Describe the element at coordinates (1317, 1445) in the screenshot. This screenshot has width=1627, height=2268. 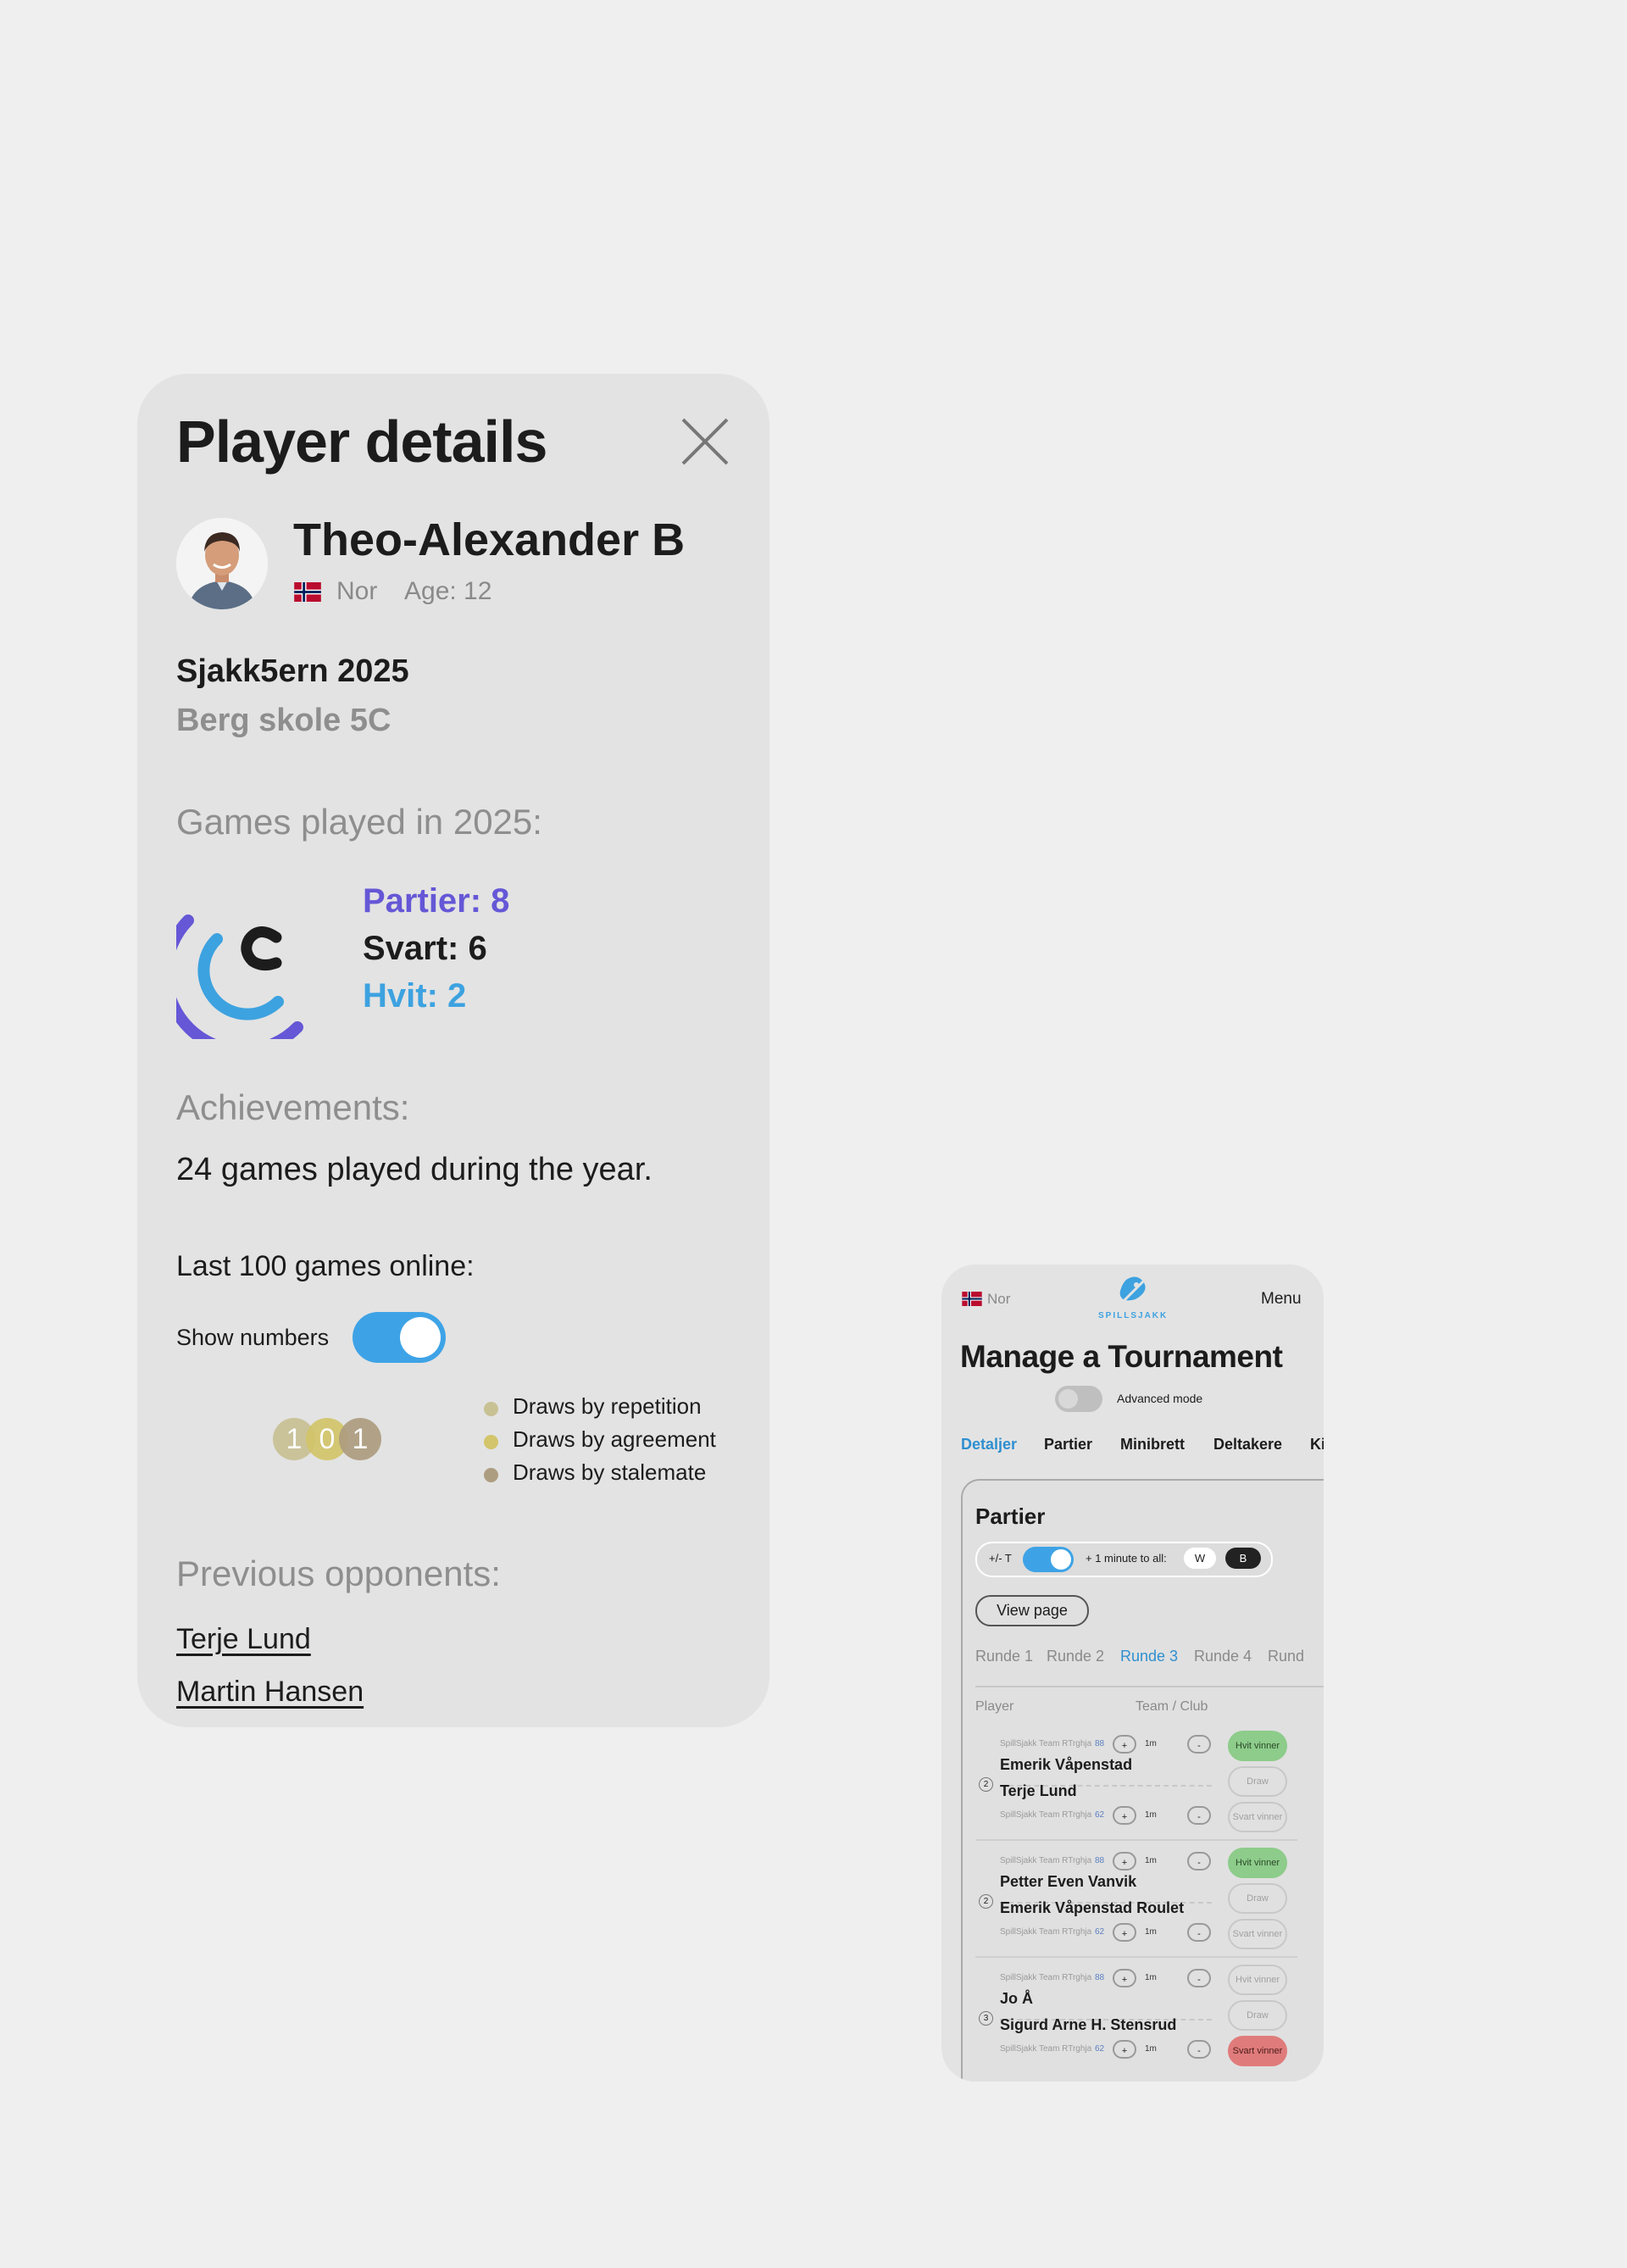
I see `tab-more: Ki` at that location.